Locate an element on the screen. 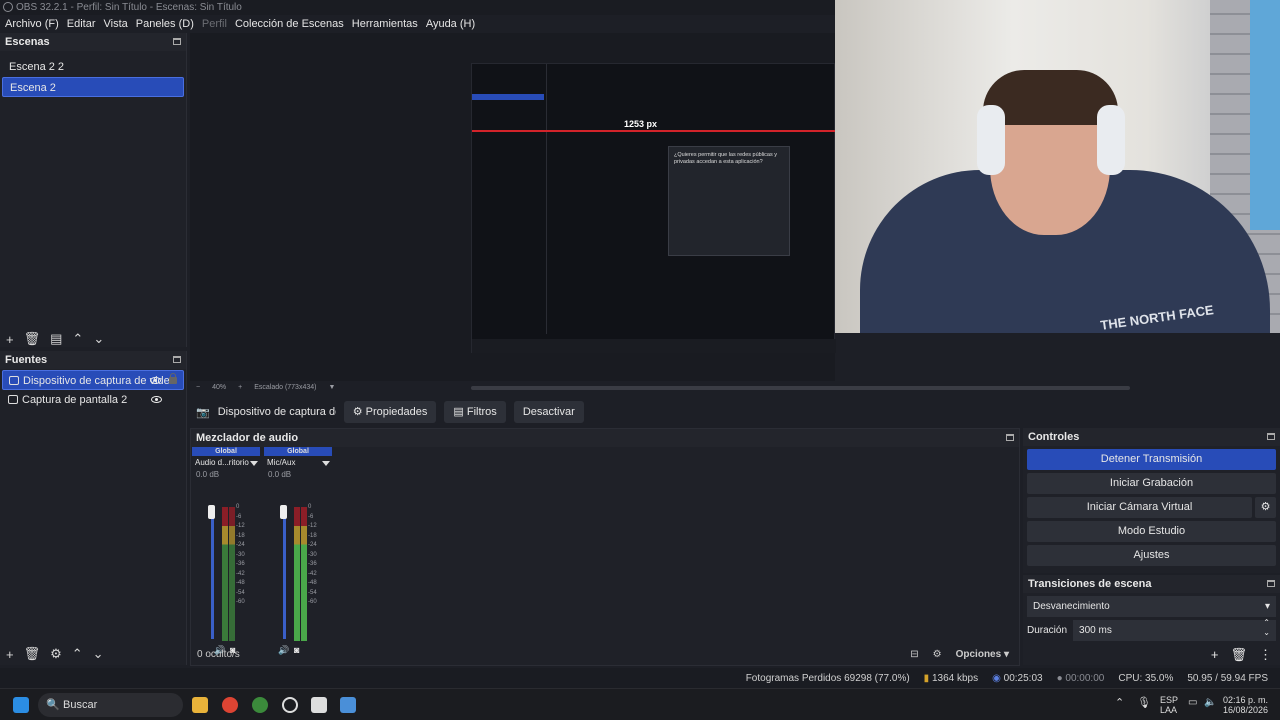 Image resolution: width=1280 pixels, height=720 pixels. lock-icon is located at coordinates (173, 378).